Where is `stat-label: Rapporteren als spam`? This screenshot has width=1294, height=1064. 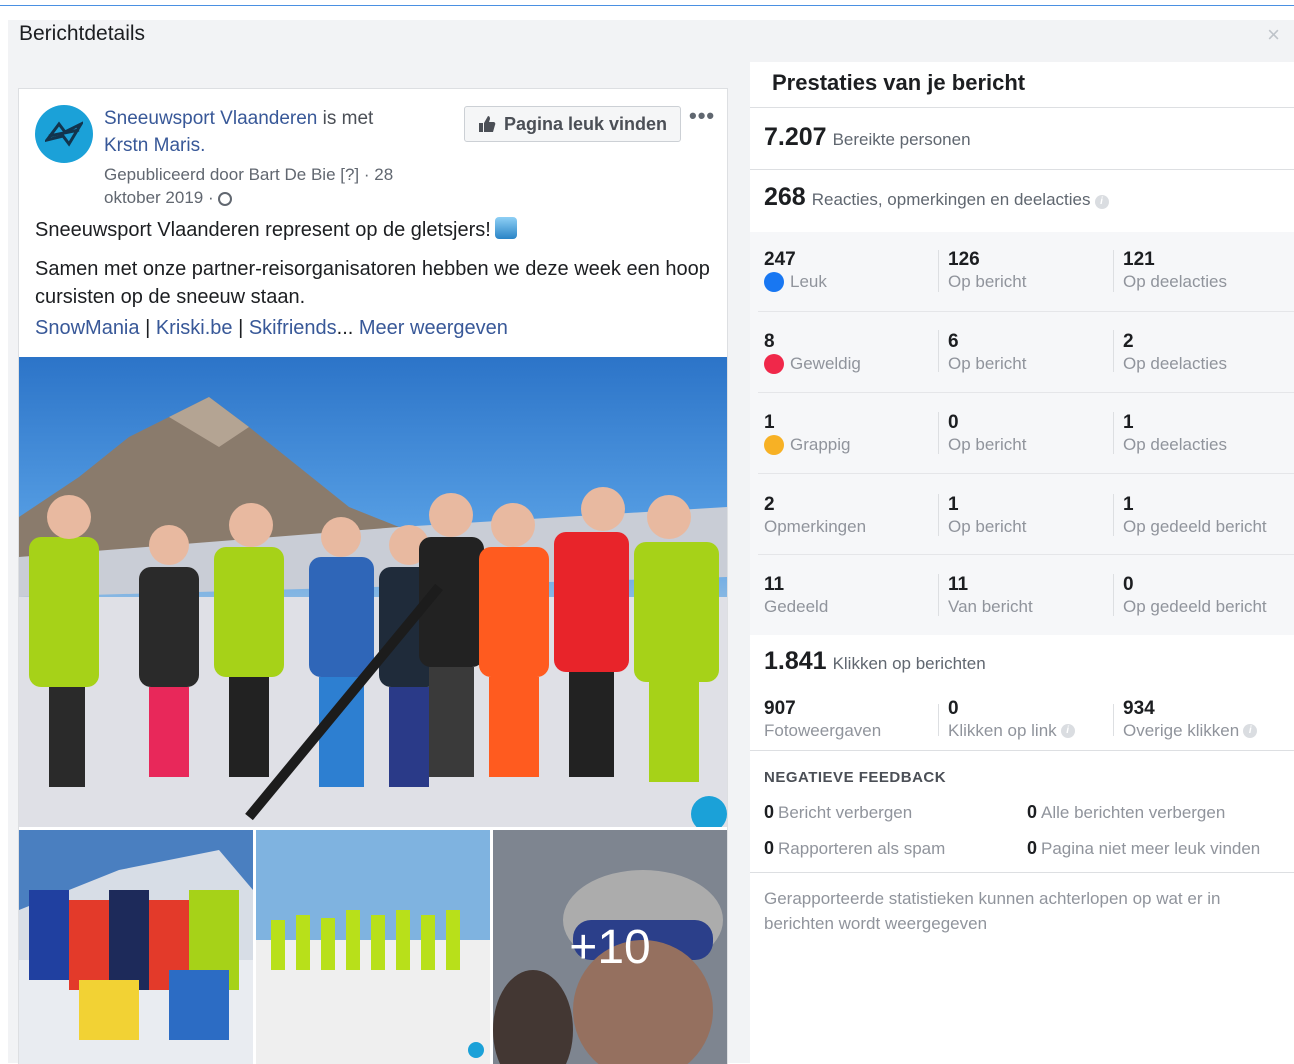
stat-label: Rapporteren als spam is located at coordinates (862, 848).